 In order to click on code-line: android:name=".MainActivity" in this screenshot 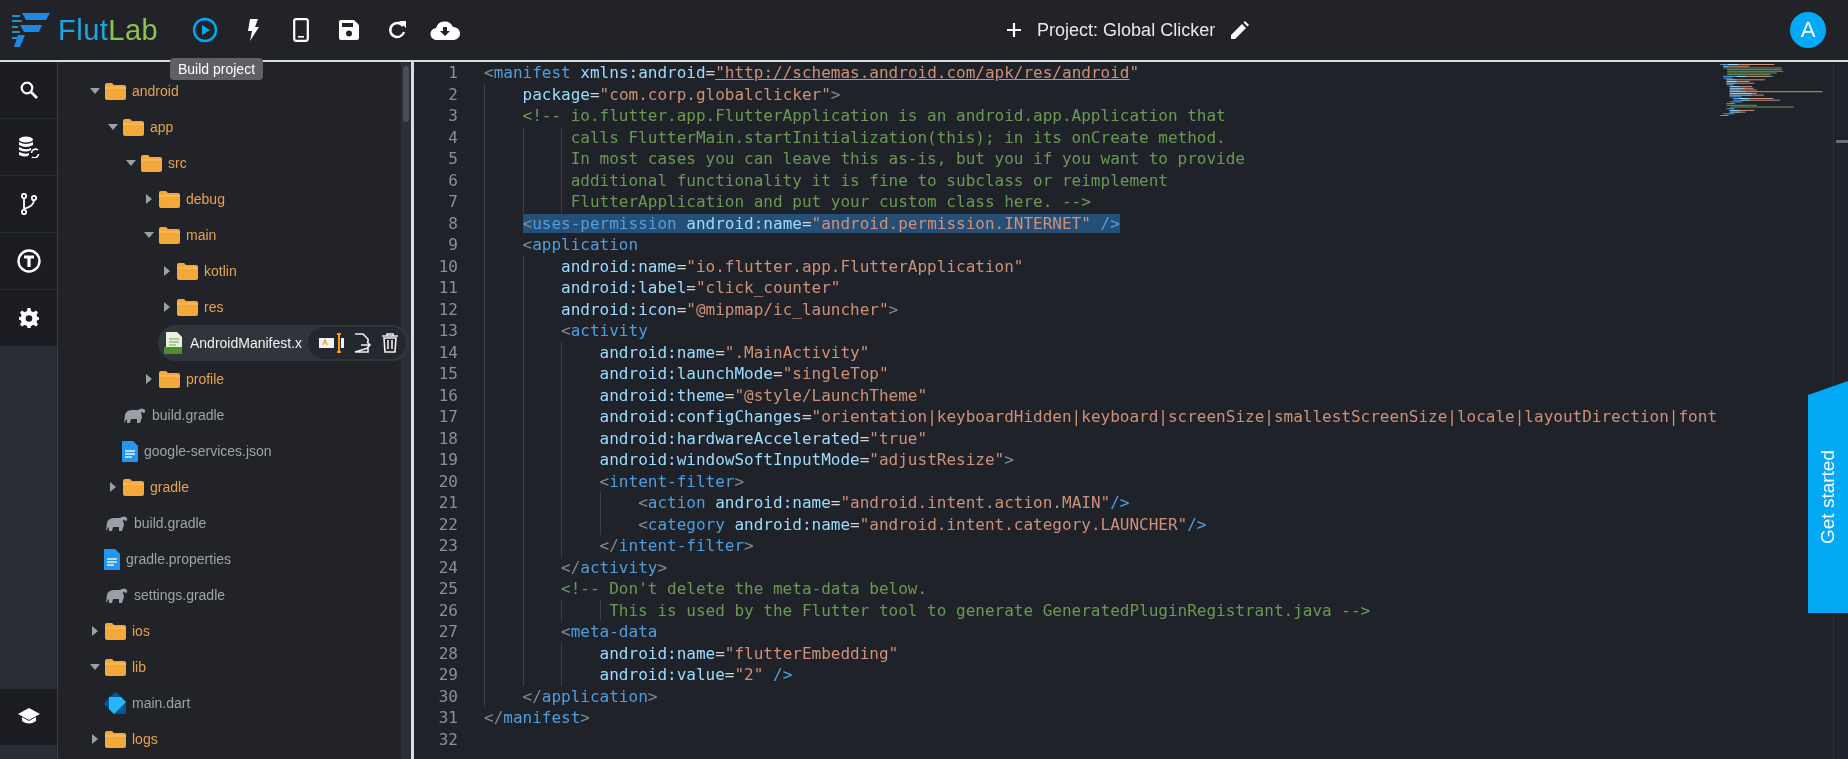, I will do `click(734, 352)`.